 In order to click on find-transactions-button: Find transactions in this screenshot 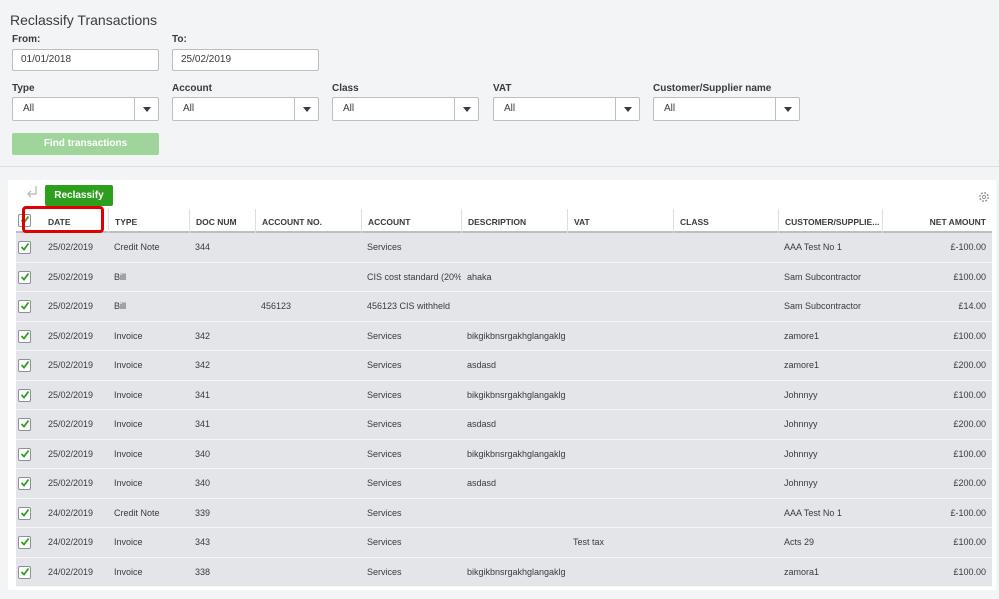, I will do `click(85, 144)`.